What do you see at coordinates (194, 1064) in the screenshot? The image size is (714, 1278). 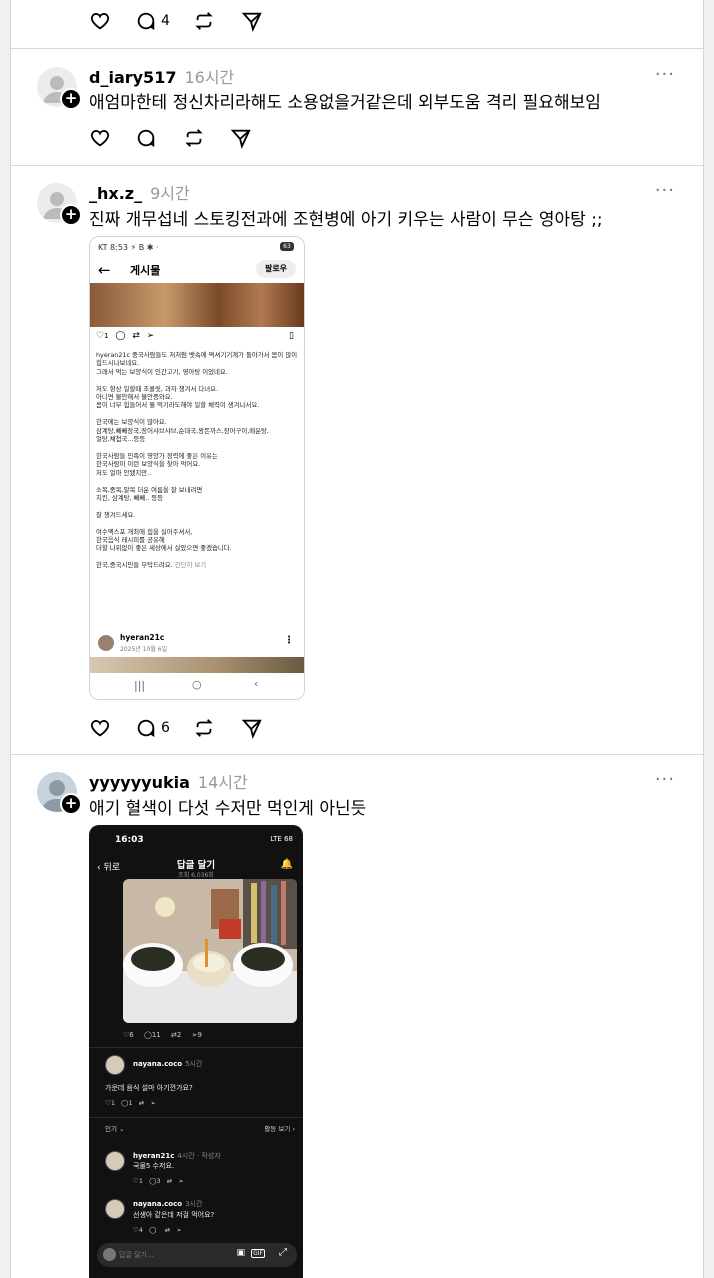 I see `comment-time: 5시간` at bounding box center [194, 1064].